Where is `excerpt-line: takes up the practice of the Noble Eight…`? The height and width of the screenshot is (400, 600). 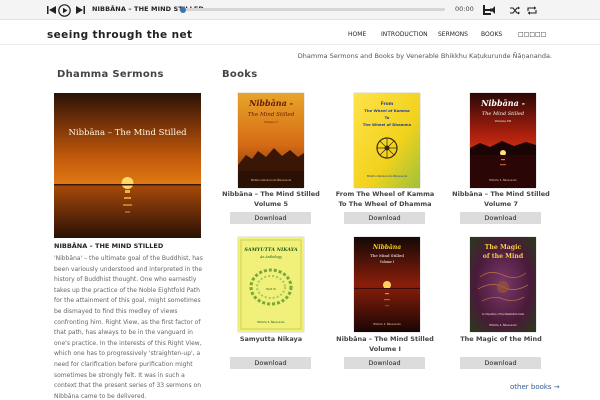 excerpt-line: takes up the practice of the Noble Eight… is located at coordinates (127, 290).